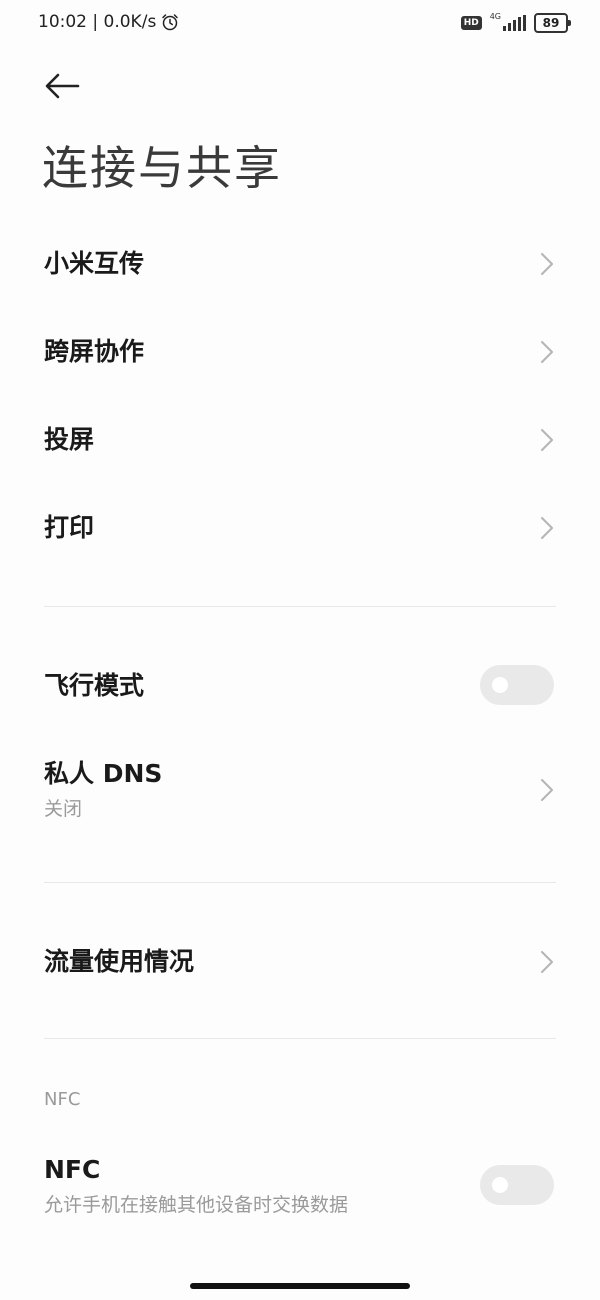  I want to click on status-left: 10:02 | 0.0K/s, so click(108, 22).